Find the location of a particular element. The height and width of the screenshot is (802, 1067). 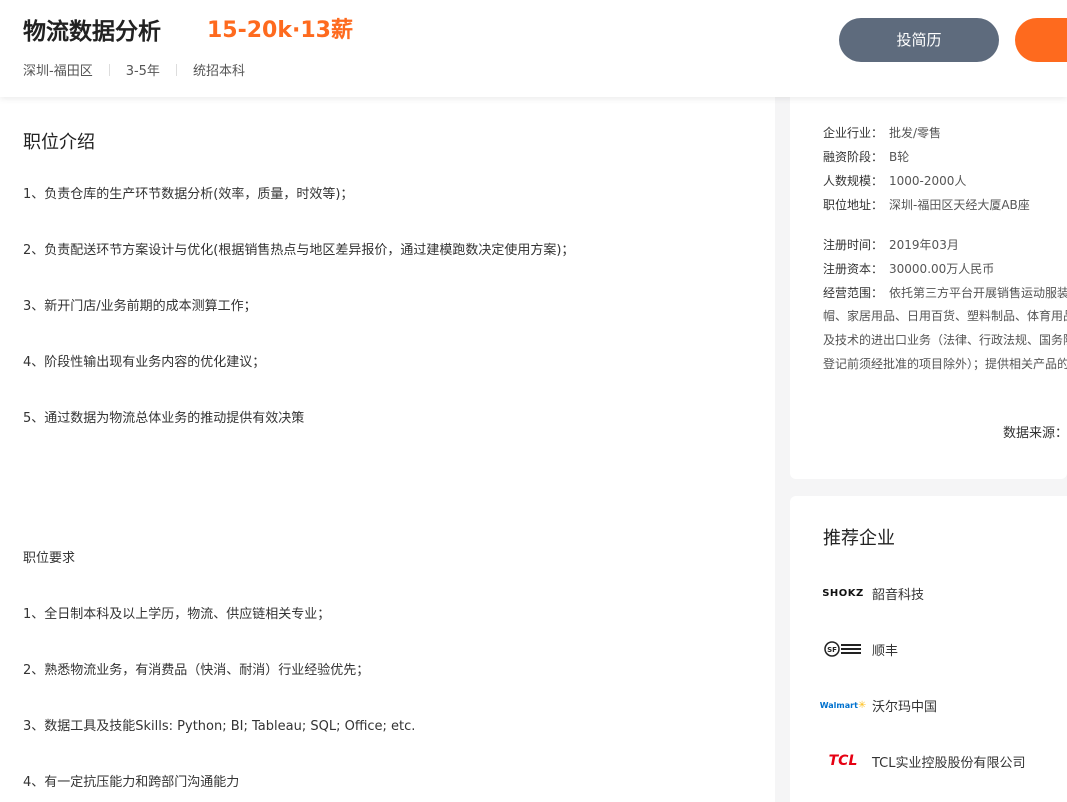

company-name: 顺丰 is located at coordinates (885, 651).